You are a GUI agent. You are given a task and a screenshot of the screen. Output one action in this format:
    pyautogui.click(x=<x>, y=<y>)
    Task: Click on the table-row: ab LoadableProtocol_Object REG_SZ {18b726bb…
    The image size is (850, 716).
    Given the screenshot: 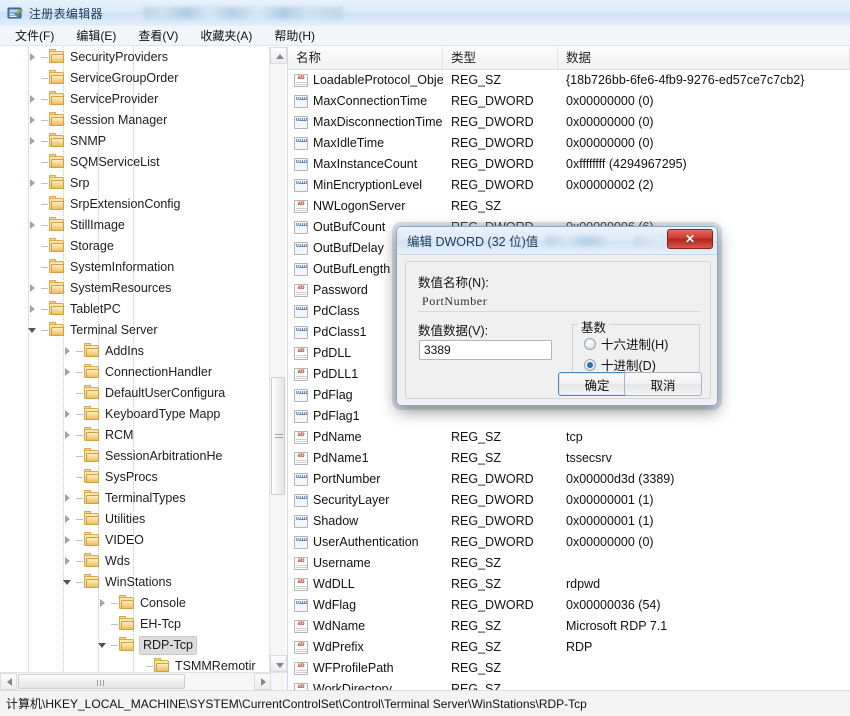 What is the action you would take?
    pyautogui.click(x=569, y=80)
    